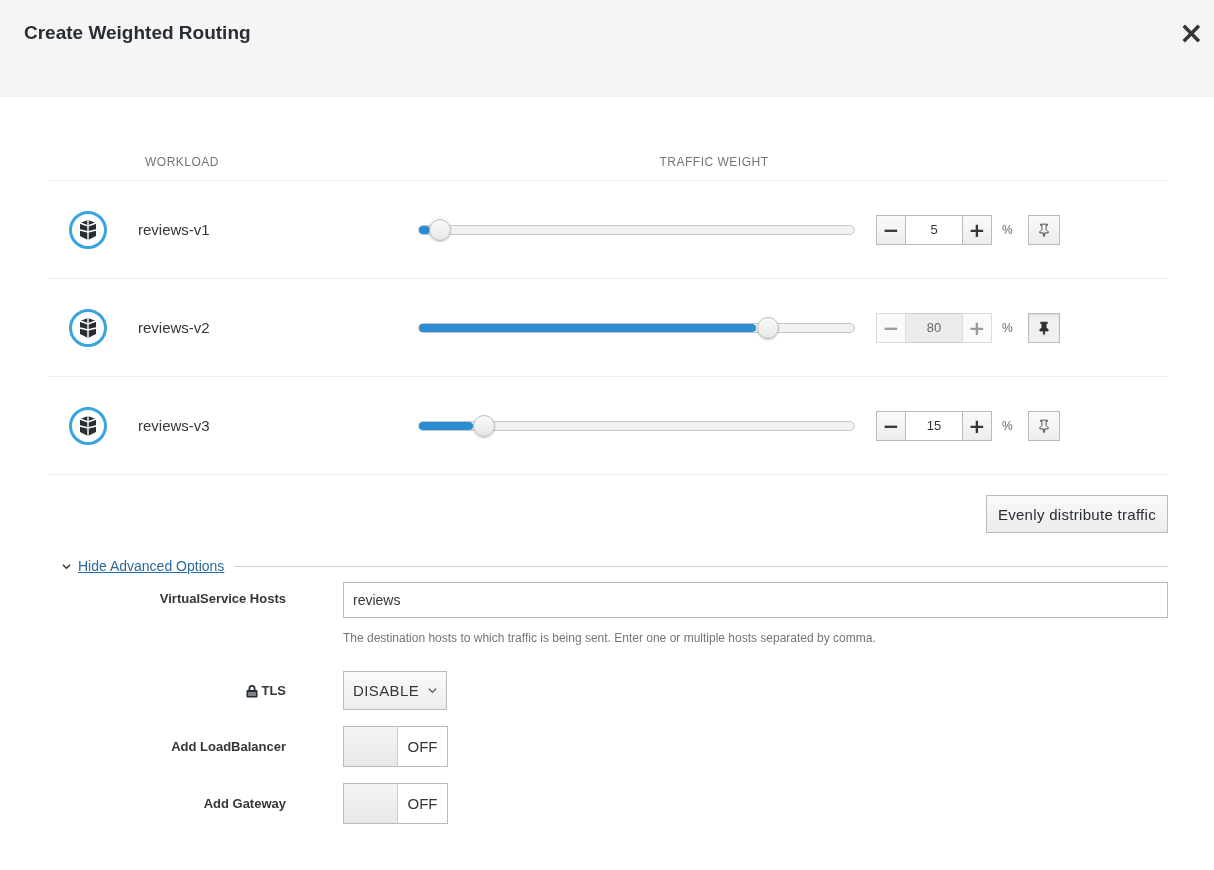 The image size is (1214, 870). Describe the element at coordinates (714, 161) in the screenshot. I see `column-header: TRAFFIC WEIGHT` at that location.